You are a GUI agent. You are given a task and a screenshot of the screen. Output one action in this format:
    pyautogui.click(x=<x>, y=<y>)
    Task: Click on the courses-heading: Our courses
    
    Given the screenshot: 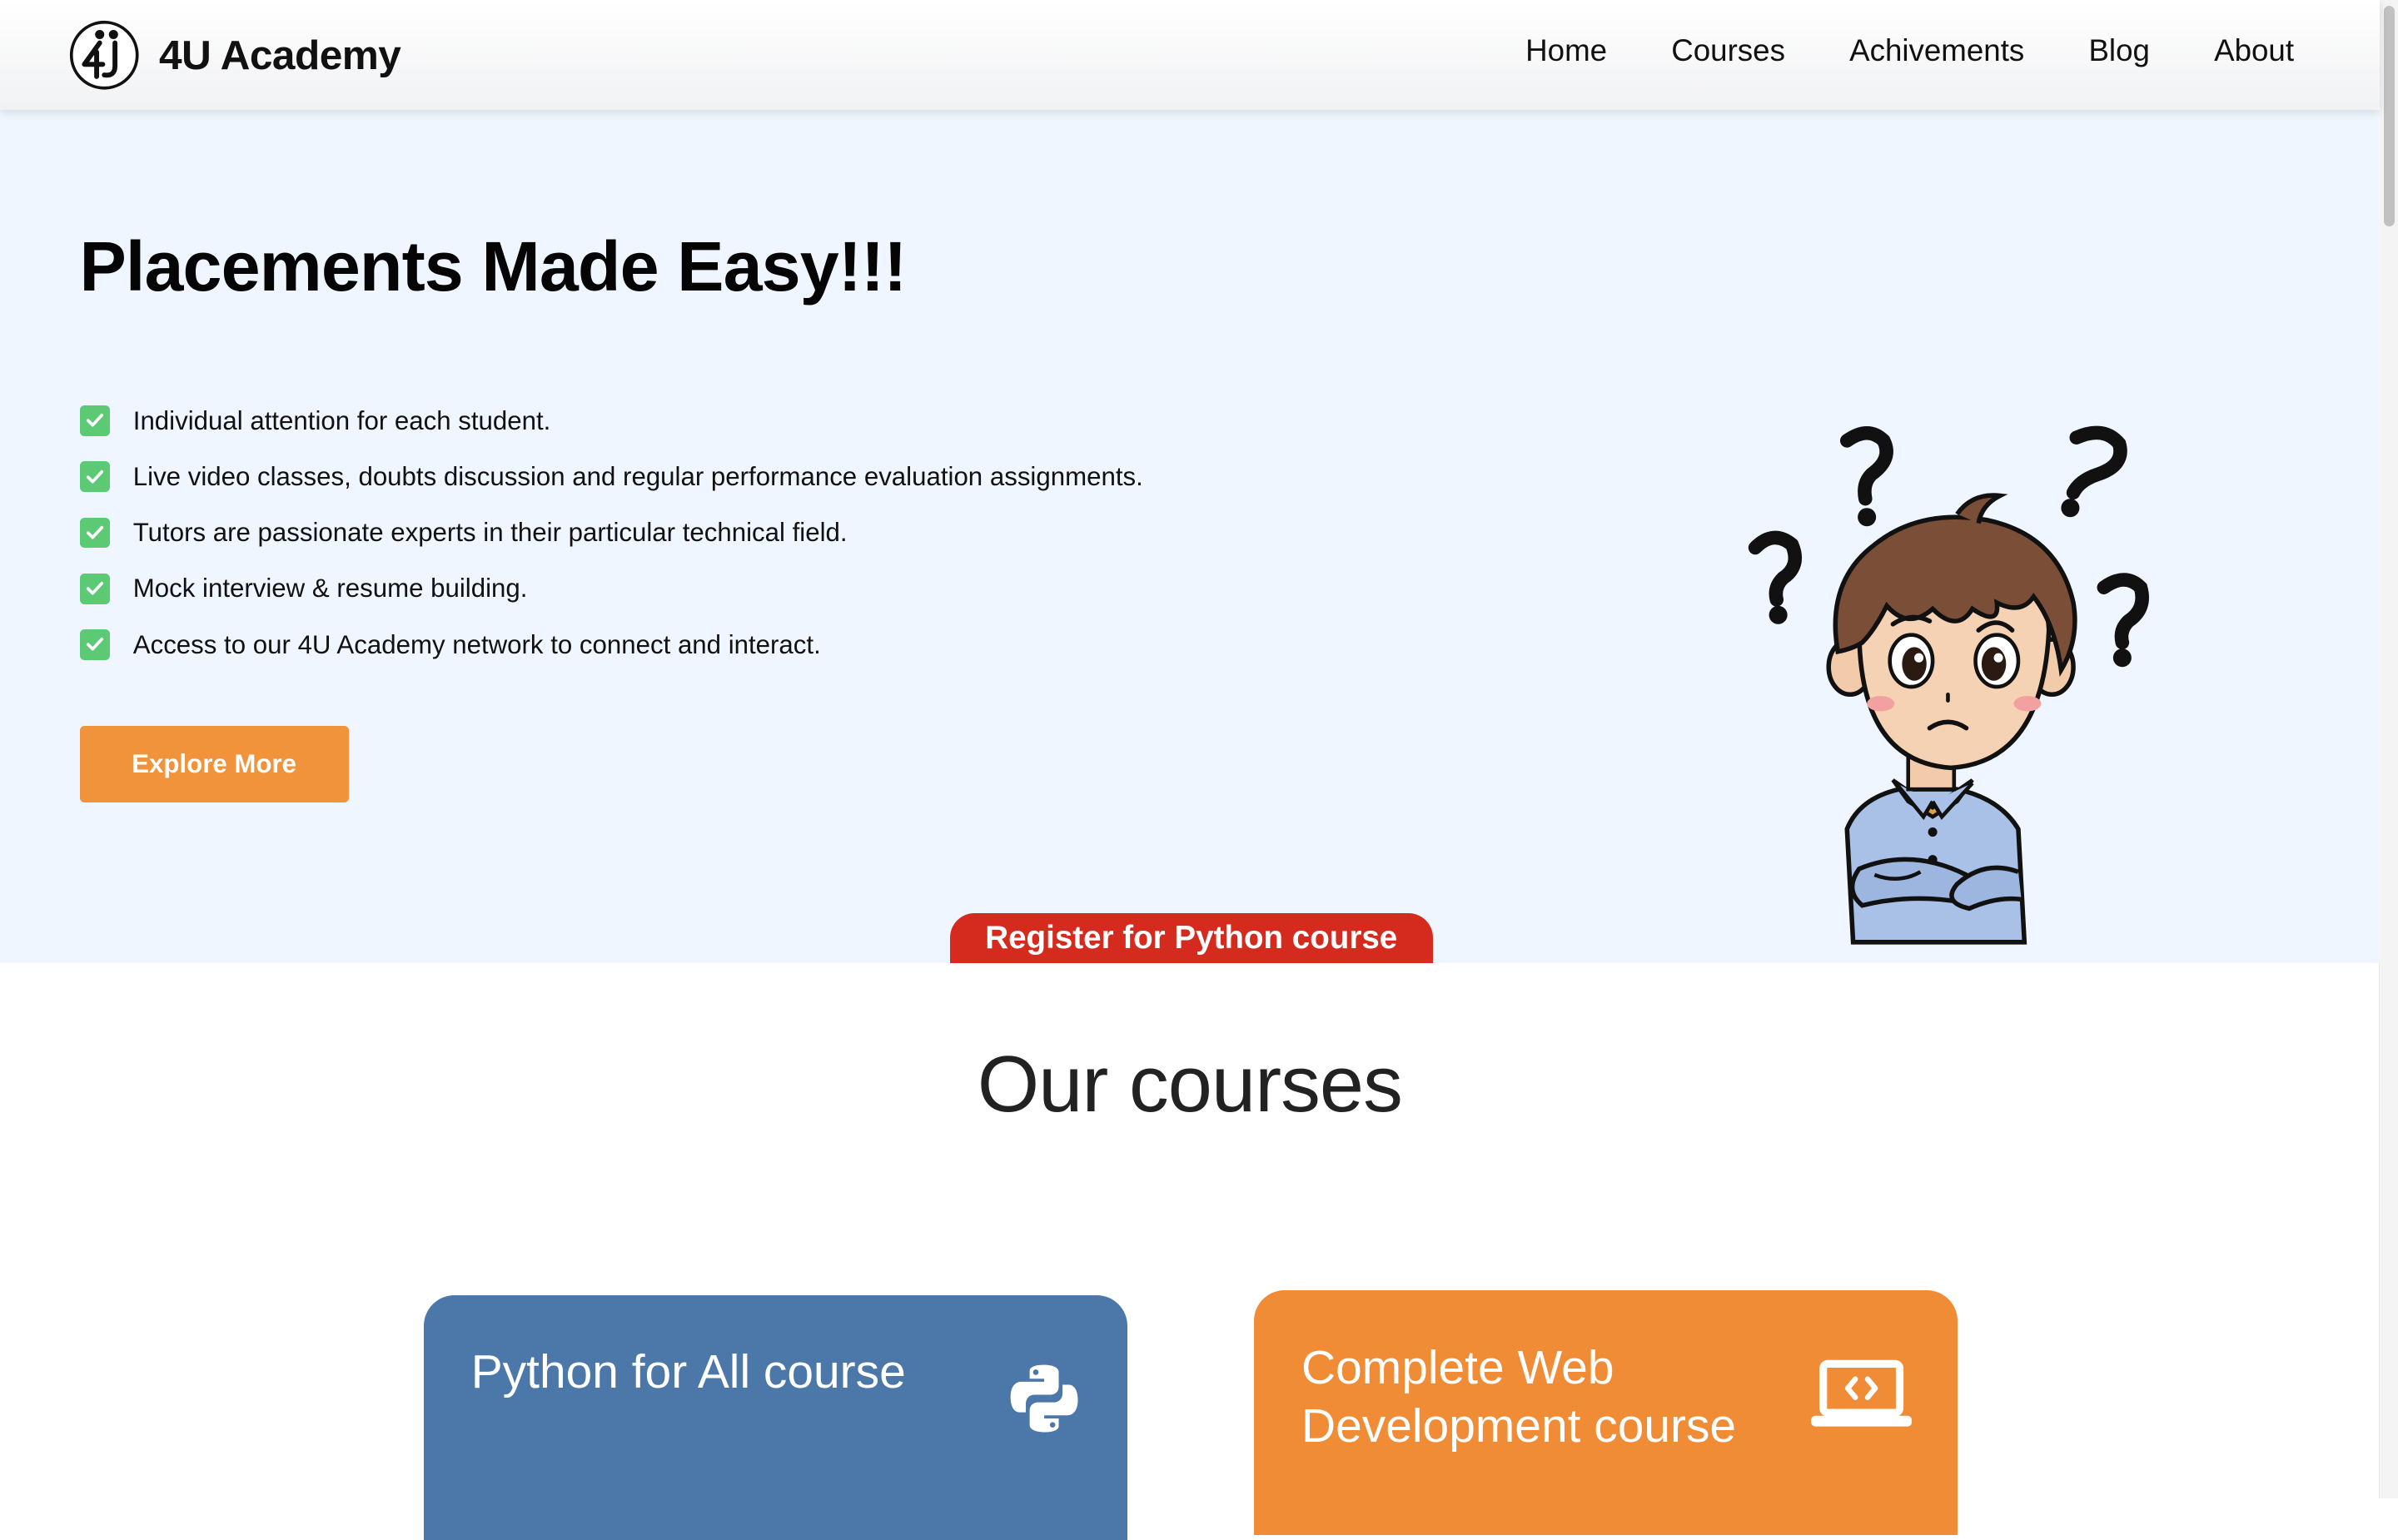 What is the action you would take?
    pyautogui.click(x=1190, y=1084)
    